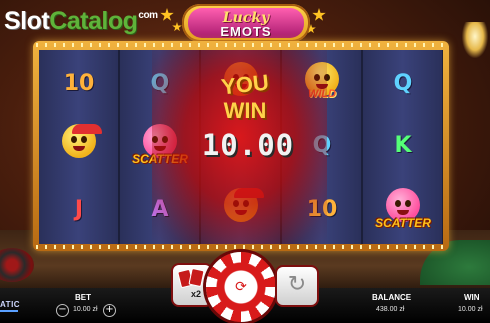  What do you see at coordinates (392, 297) in the screenshot?
I see `balance-label: BALANCE` at bounding box center [392, 297].